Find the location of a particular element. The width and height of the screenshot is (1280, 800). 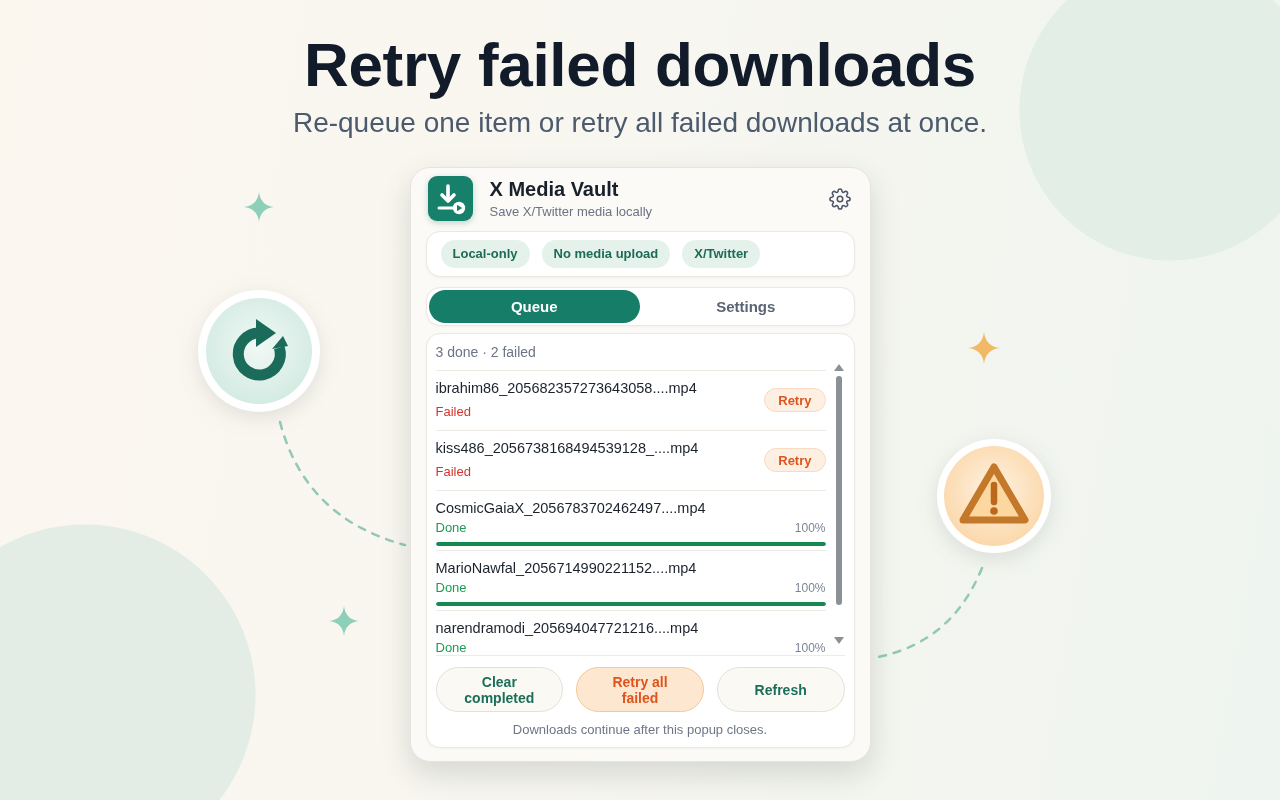

file-name: kiss486_2056738168494539128_....mp4 is located at coordinates (567, 448).